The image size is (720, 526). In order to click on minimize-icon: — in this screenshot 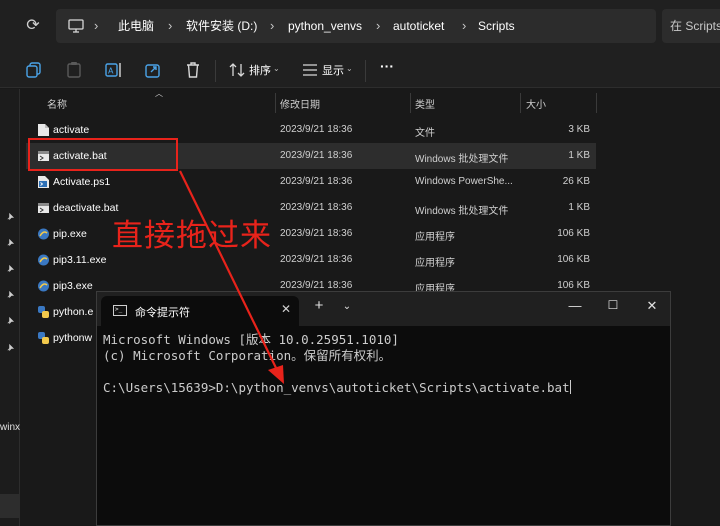, I will do `click(575, 305)`.